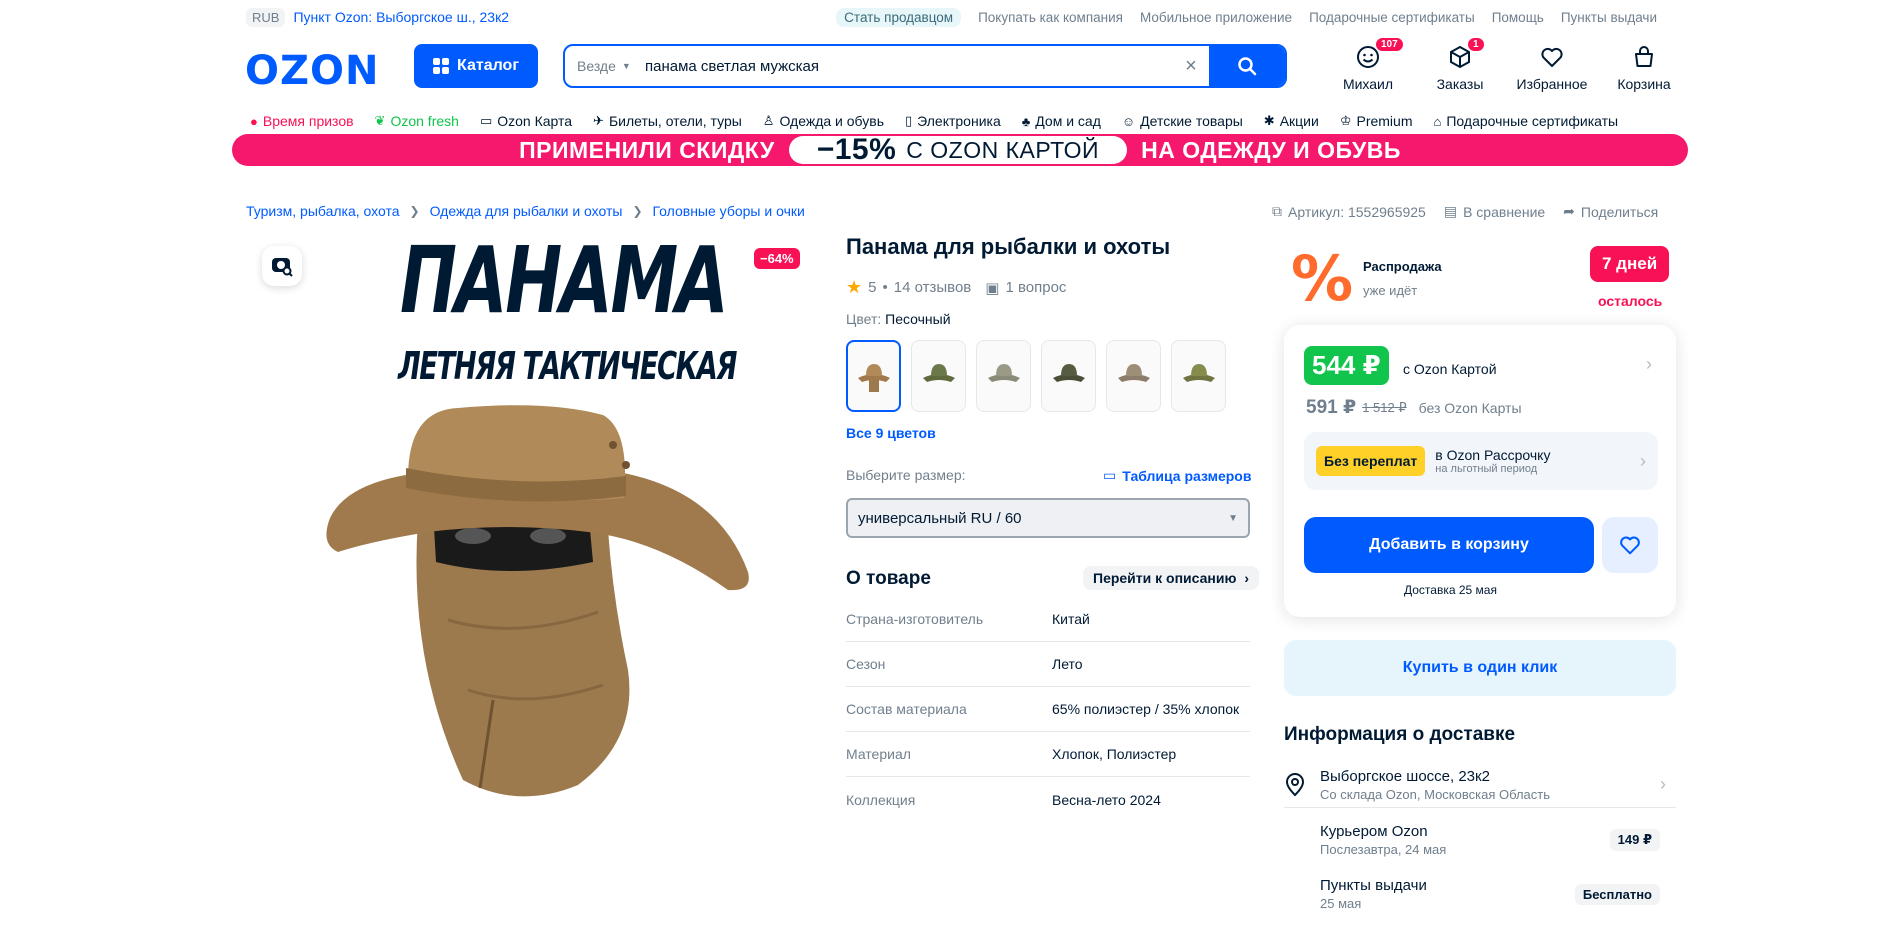 The height and width of the screenshot is (927, 1903). I want to click on pickup-point-link: Пункт Ozon: Выборгское ш., 23к2, so click(401, 17).